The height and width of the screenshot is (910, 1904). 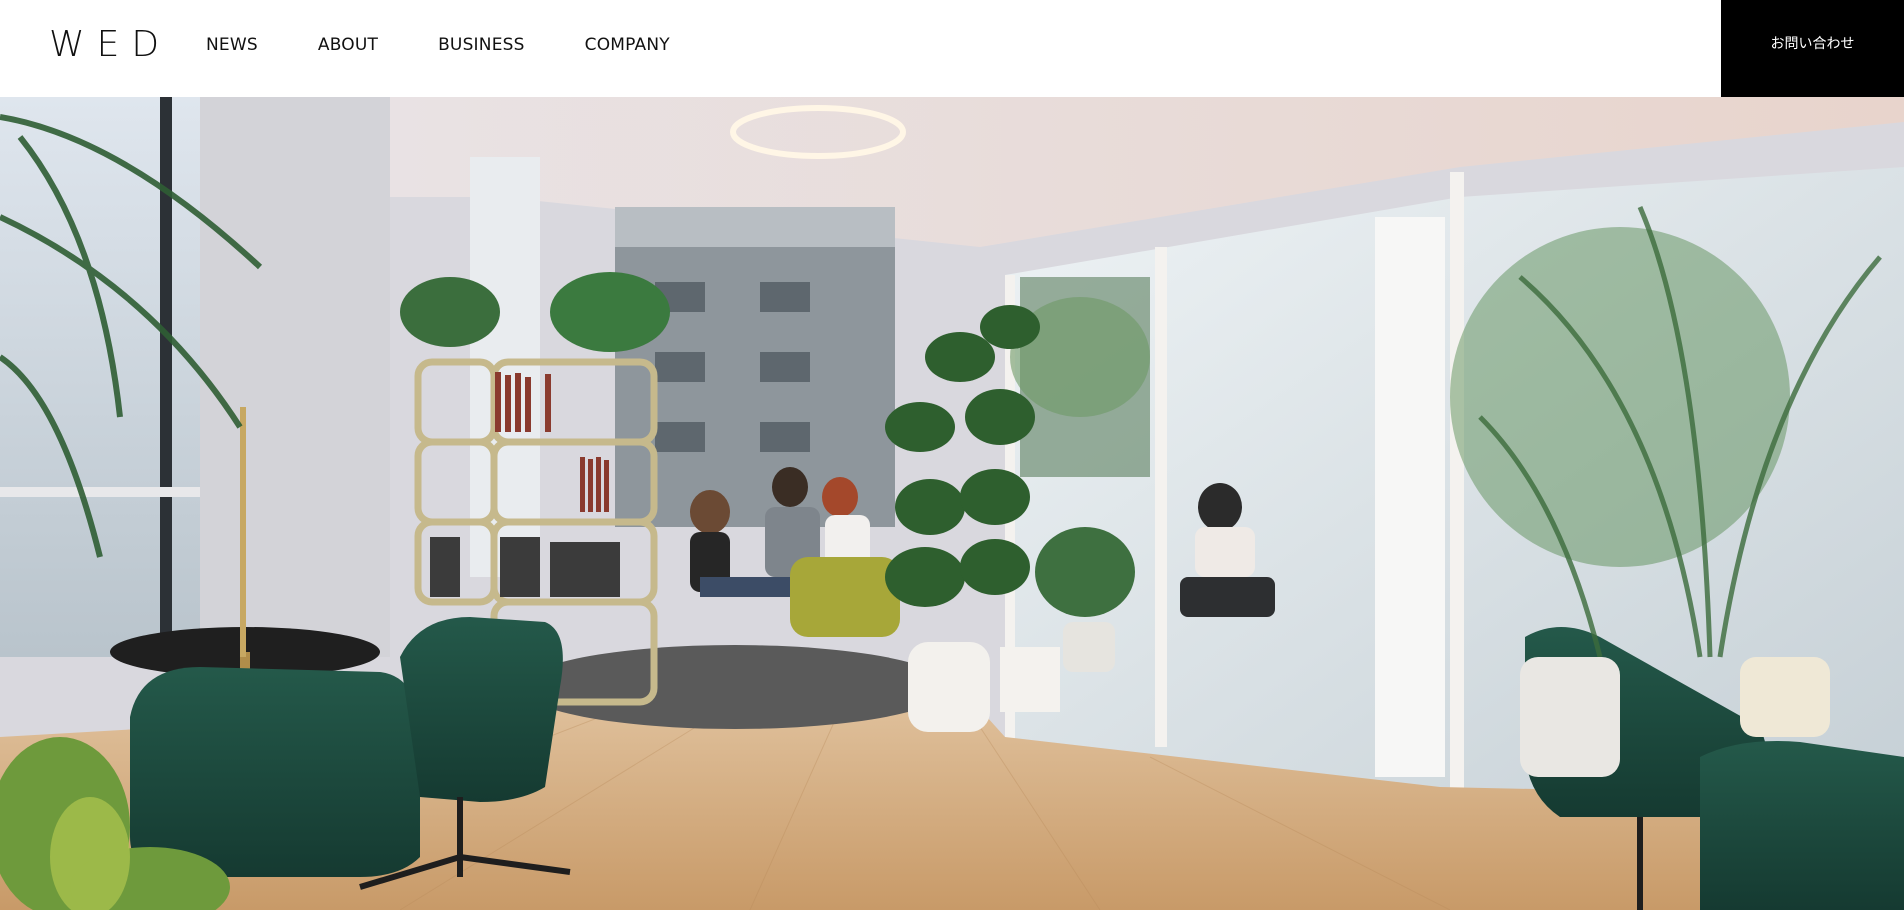 I want to click on nav-news-link: NEWS, so click(x=232, y=45).